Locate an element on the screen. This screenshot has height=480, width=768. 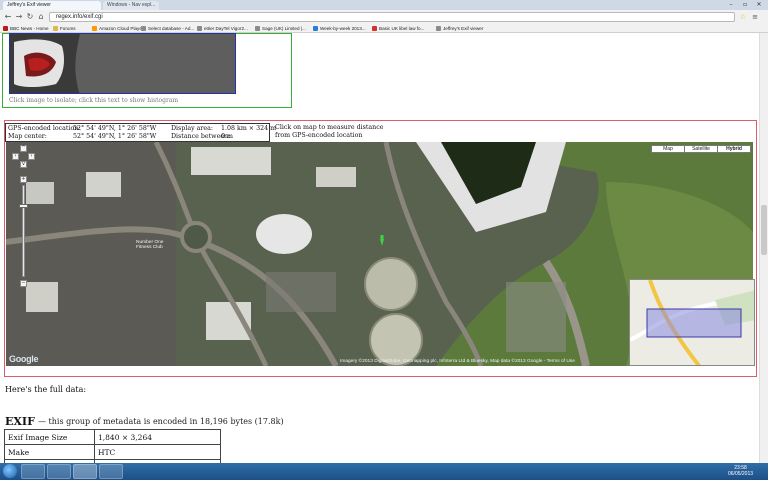
overview-map-drawing is located at coordinates (692, 322).